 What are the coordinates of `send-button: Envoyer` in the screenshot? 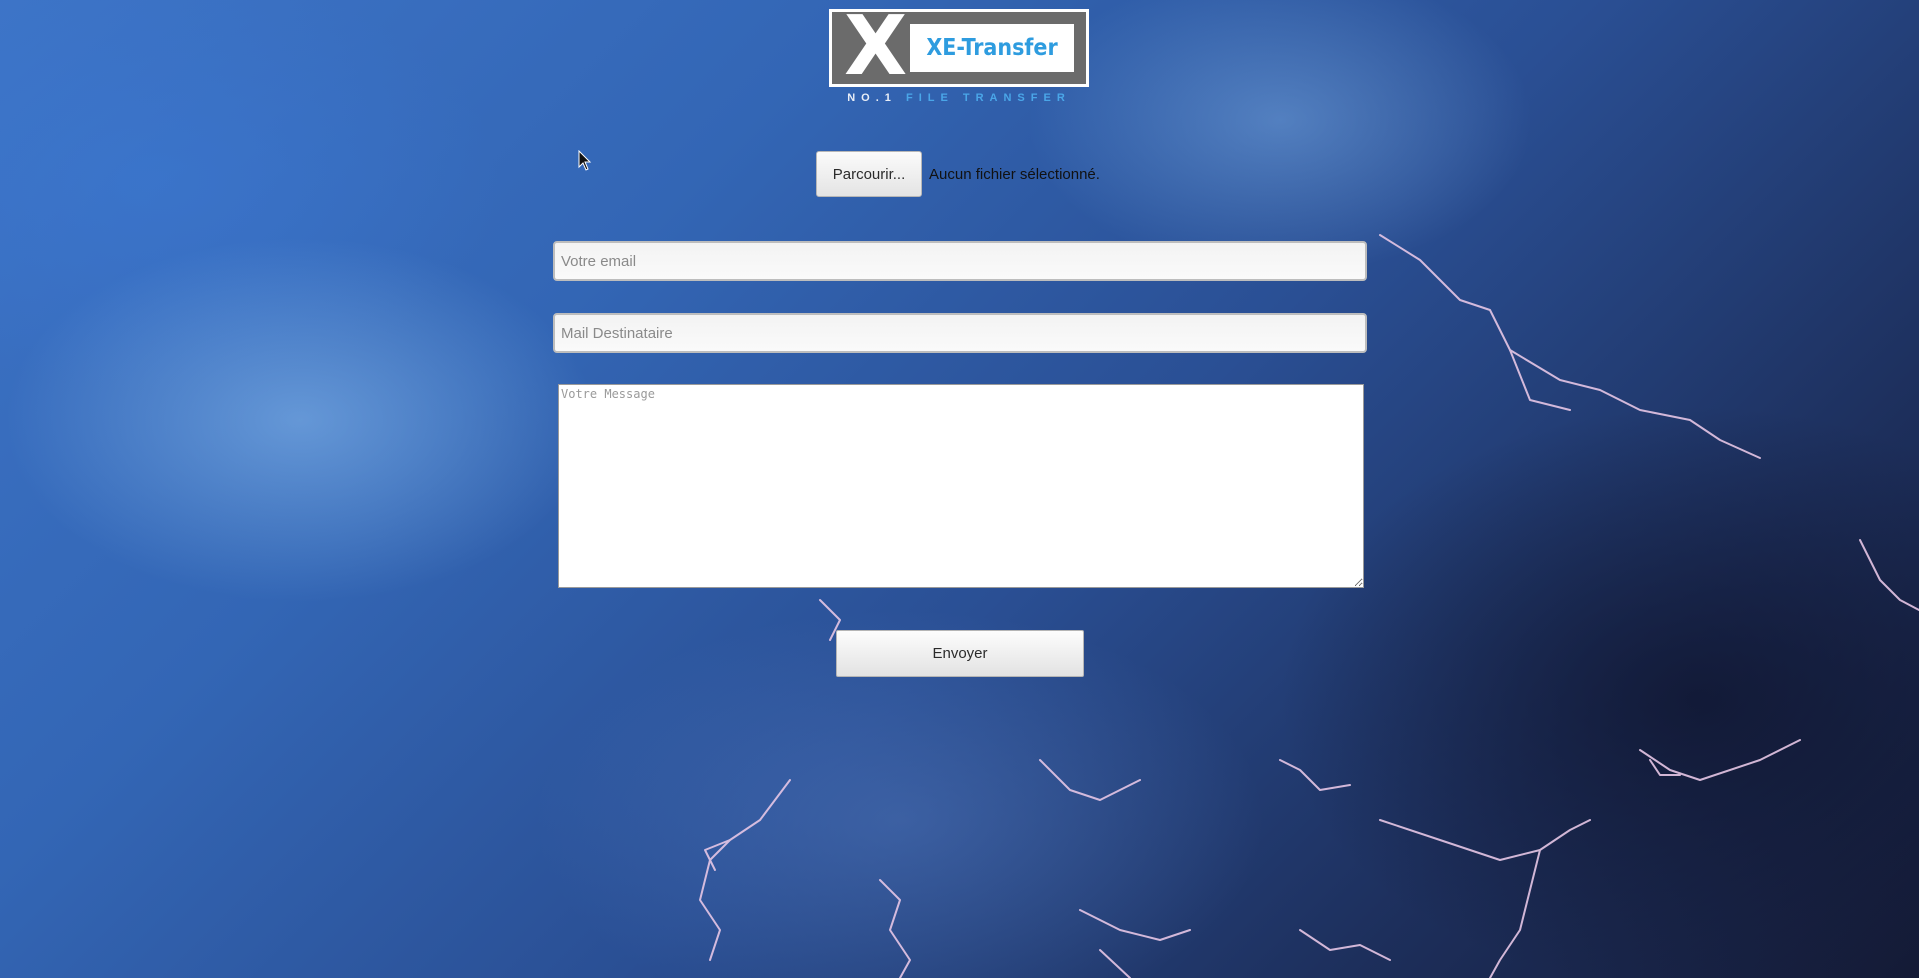 It's located at (960, 653).